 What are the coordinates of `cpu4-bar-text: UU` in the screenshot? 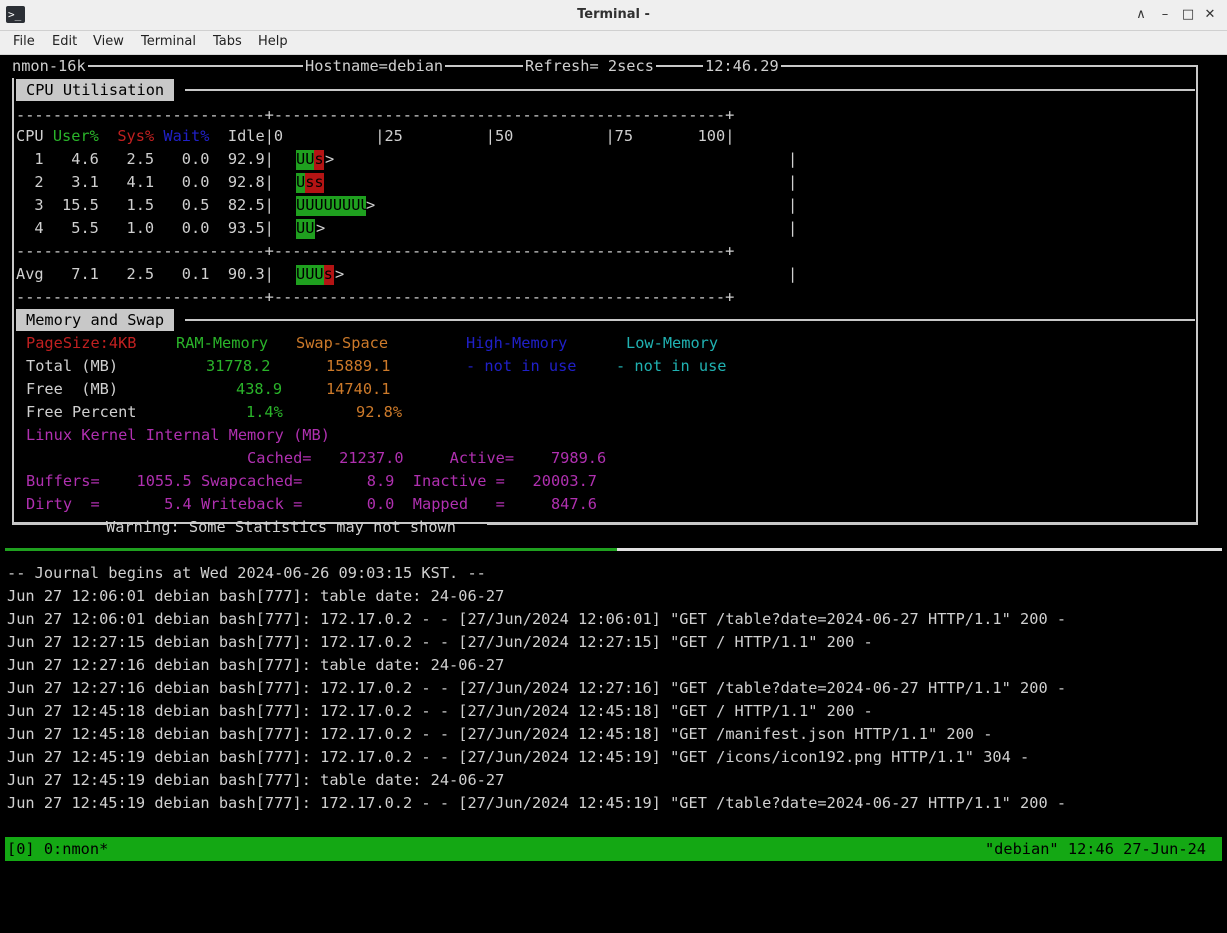 It's located at (305, 228).